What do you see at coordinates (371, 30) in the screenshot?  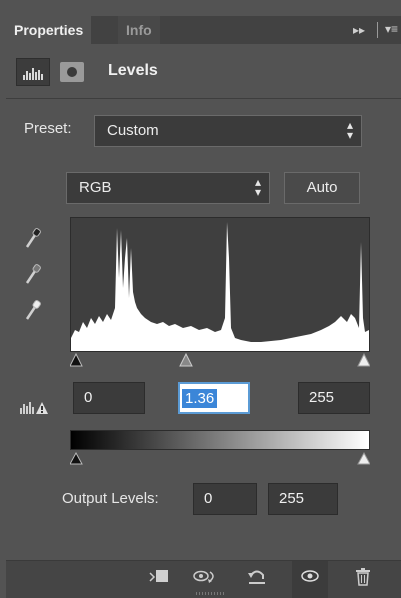 I see `panel-tools: ▸▸ ▾≡` at bounding box center [371, 30].